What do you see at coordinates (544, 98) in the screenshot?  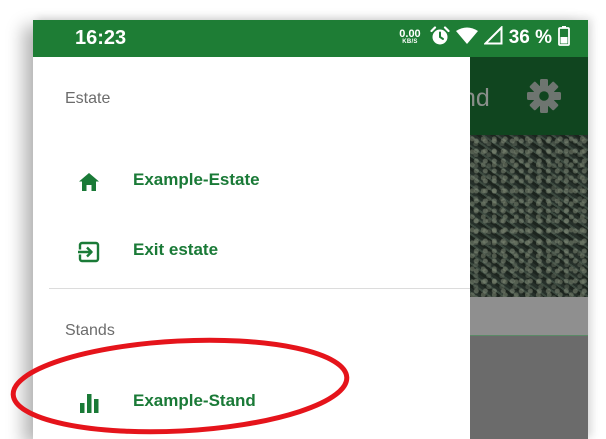 I see `gear-icon` at bounding box center [544, 98].